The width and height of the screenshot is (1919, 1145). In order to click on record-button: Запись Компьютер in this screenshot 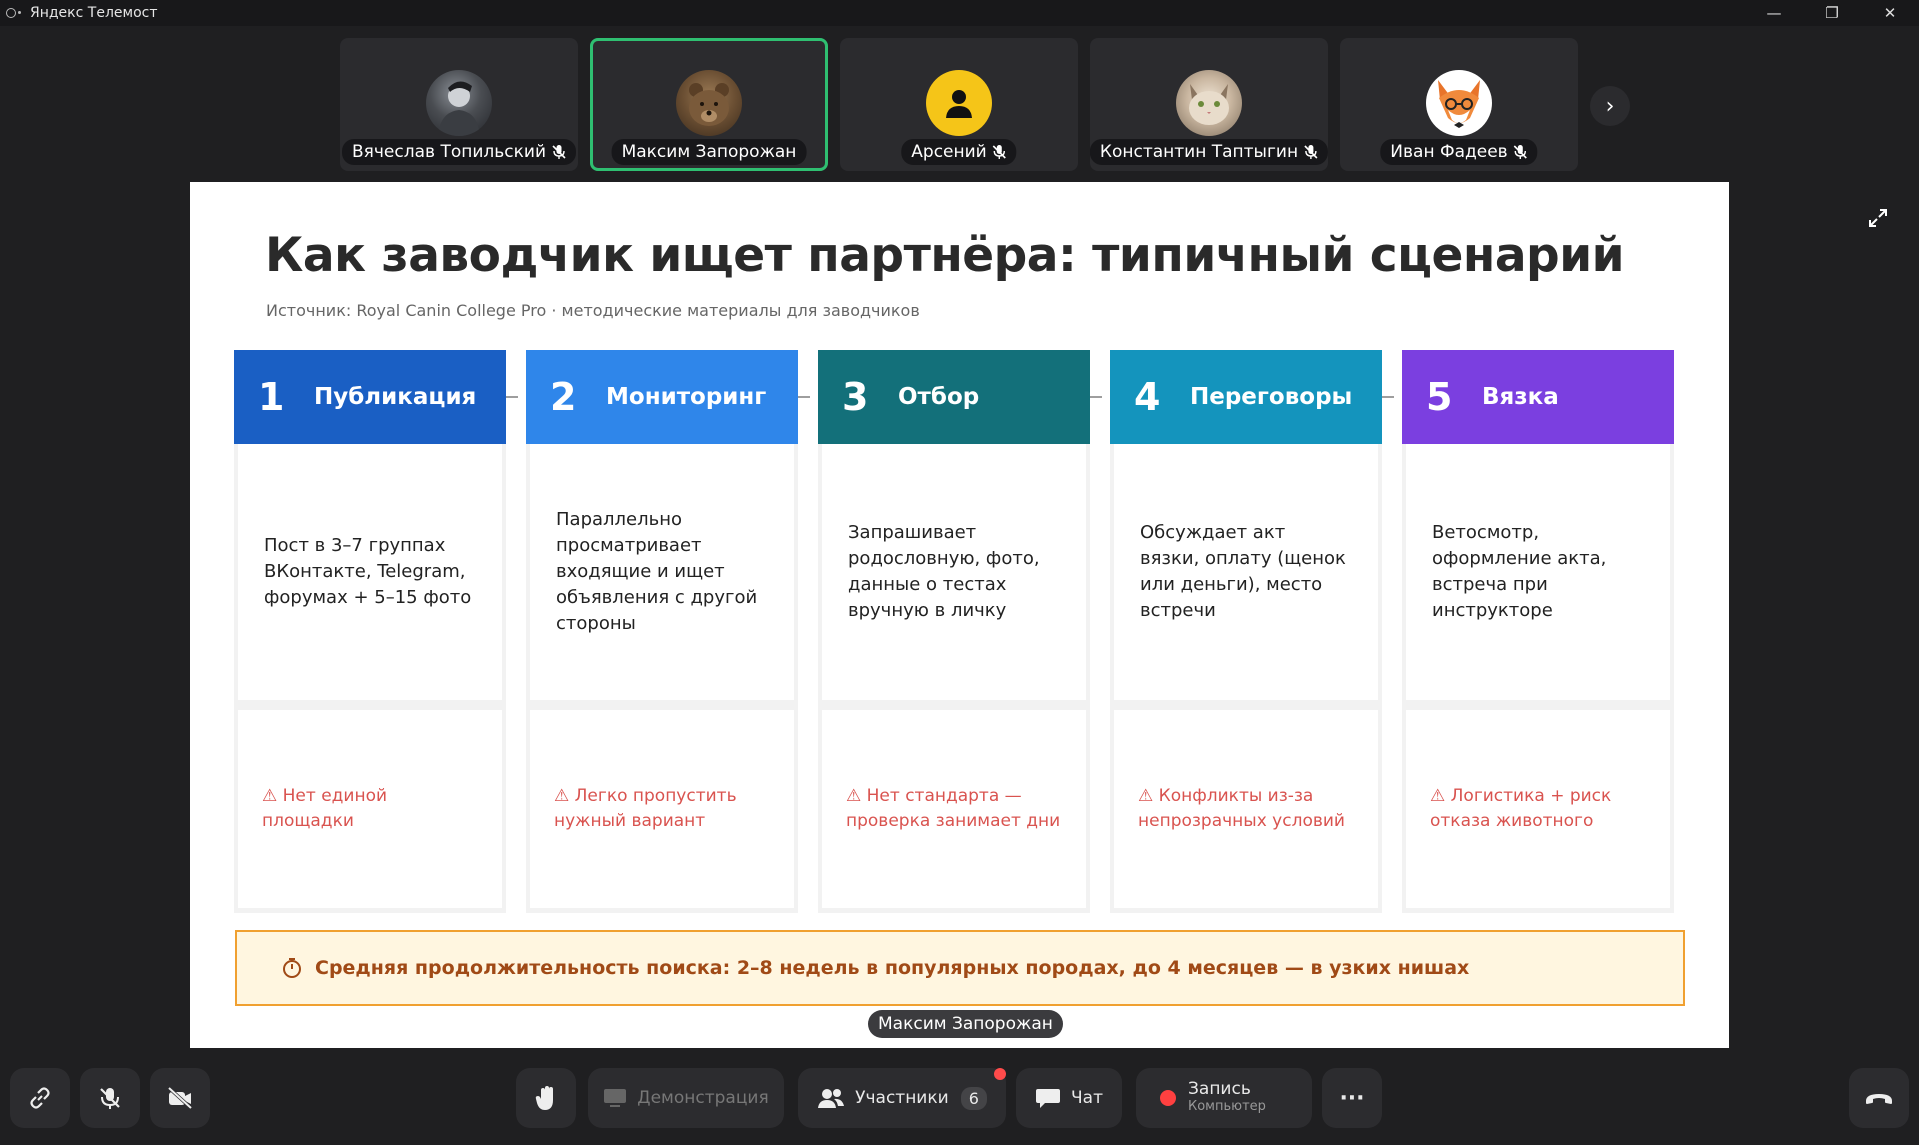, I will do `click(1224, 1098)`.